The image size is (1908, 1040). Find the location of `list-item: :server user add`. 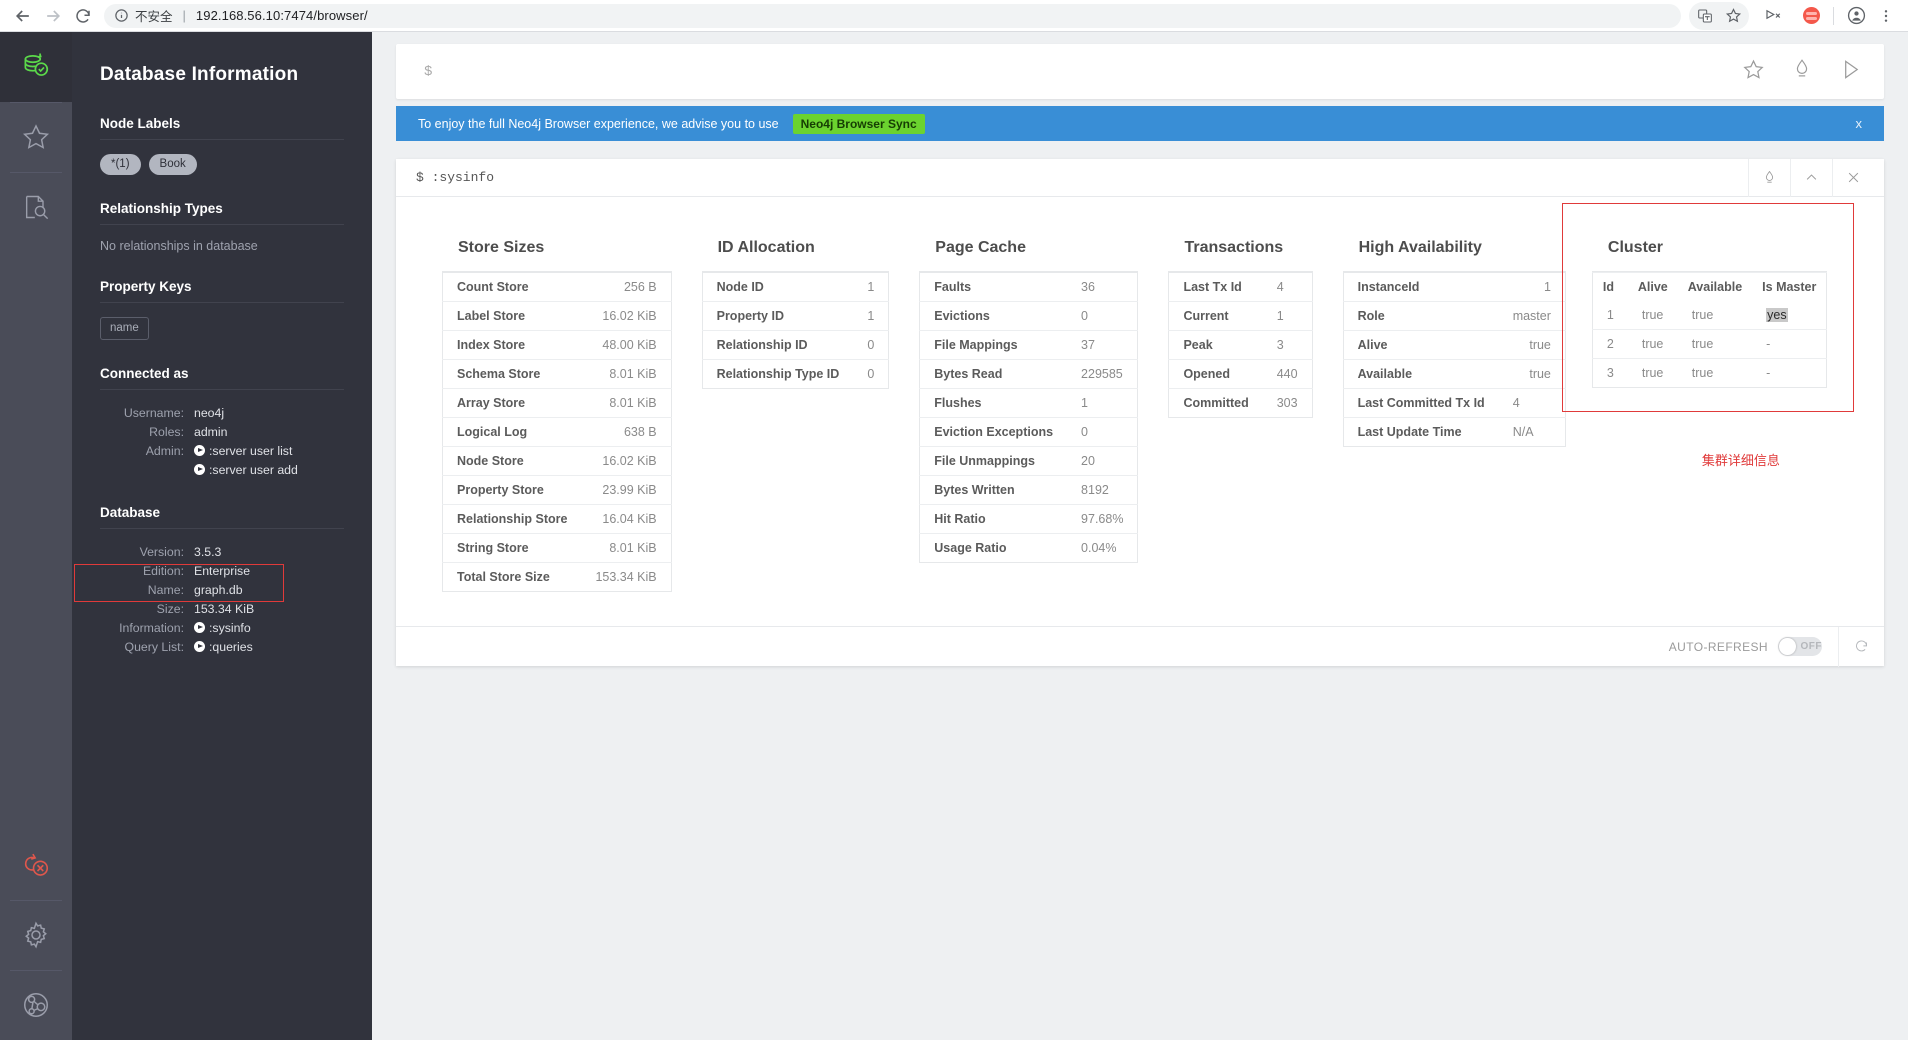

list-item: :server user add is located at coordinates (225, 470).